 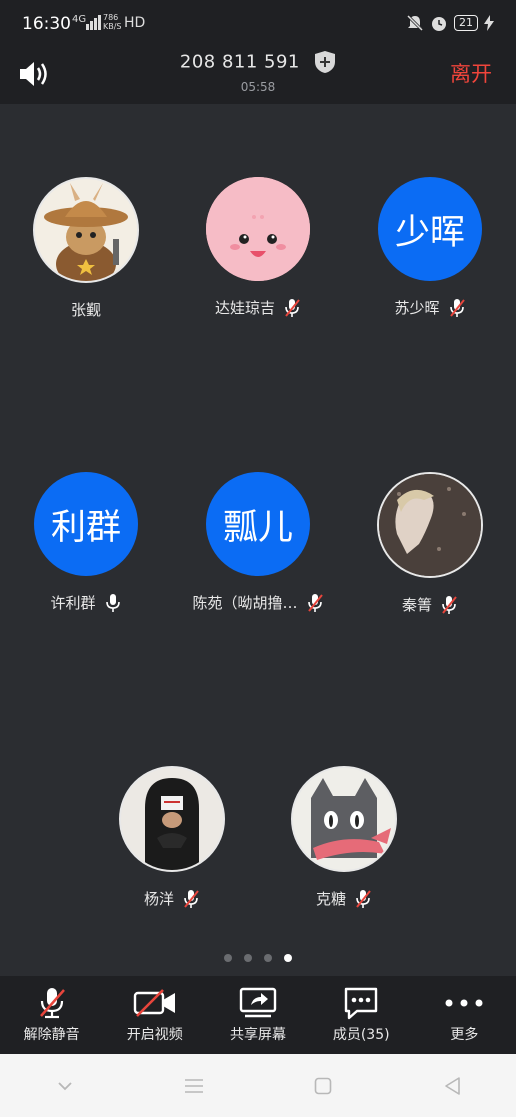 I want to click on avatar-initials: 瓢儿, so click(x=258, y=524).